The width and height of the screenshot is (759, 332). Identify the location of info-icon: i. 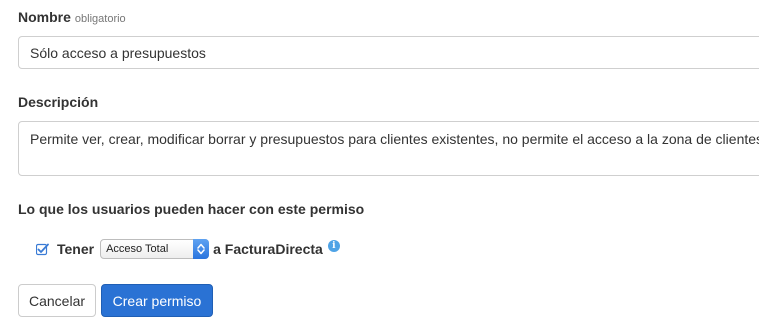
(333, 246).